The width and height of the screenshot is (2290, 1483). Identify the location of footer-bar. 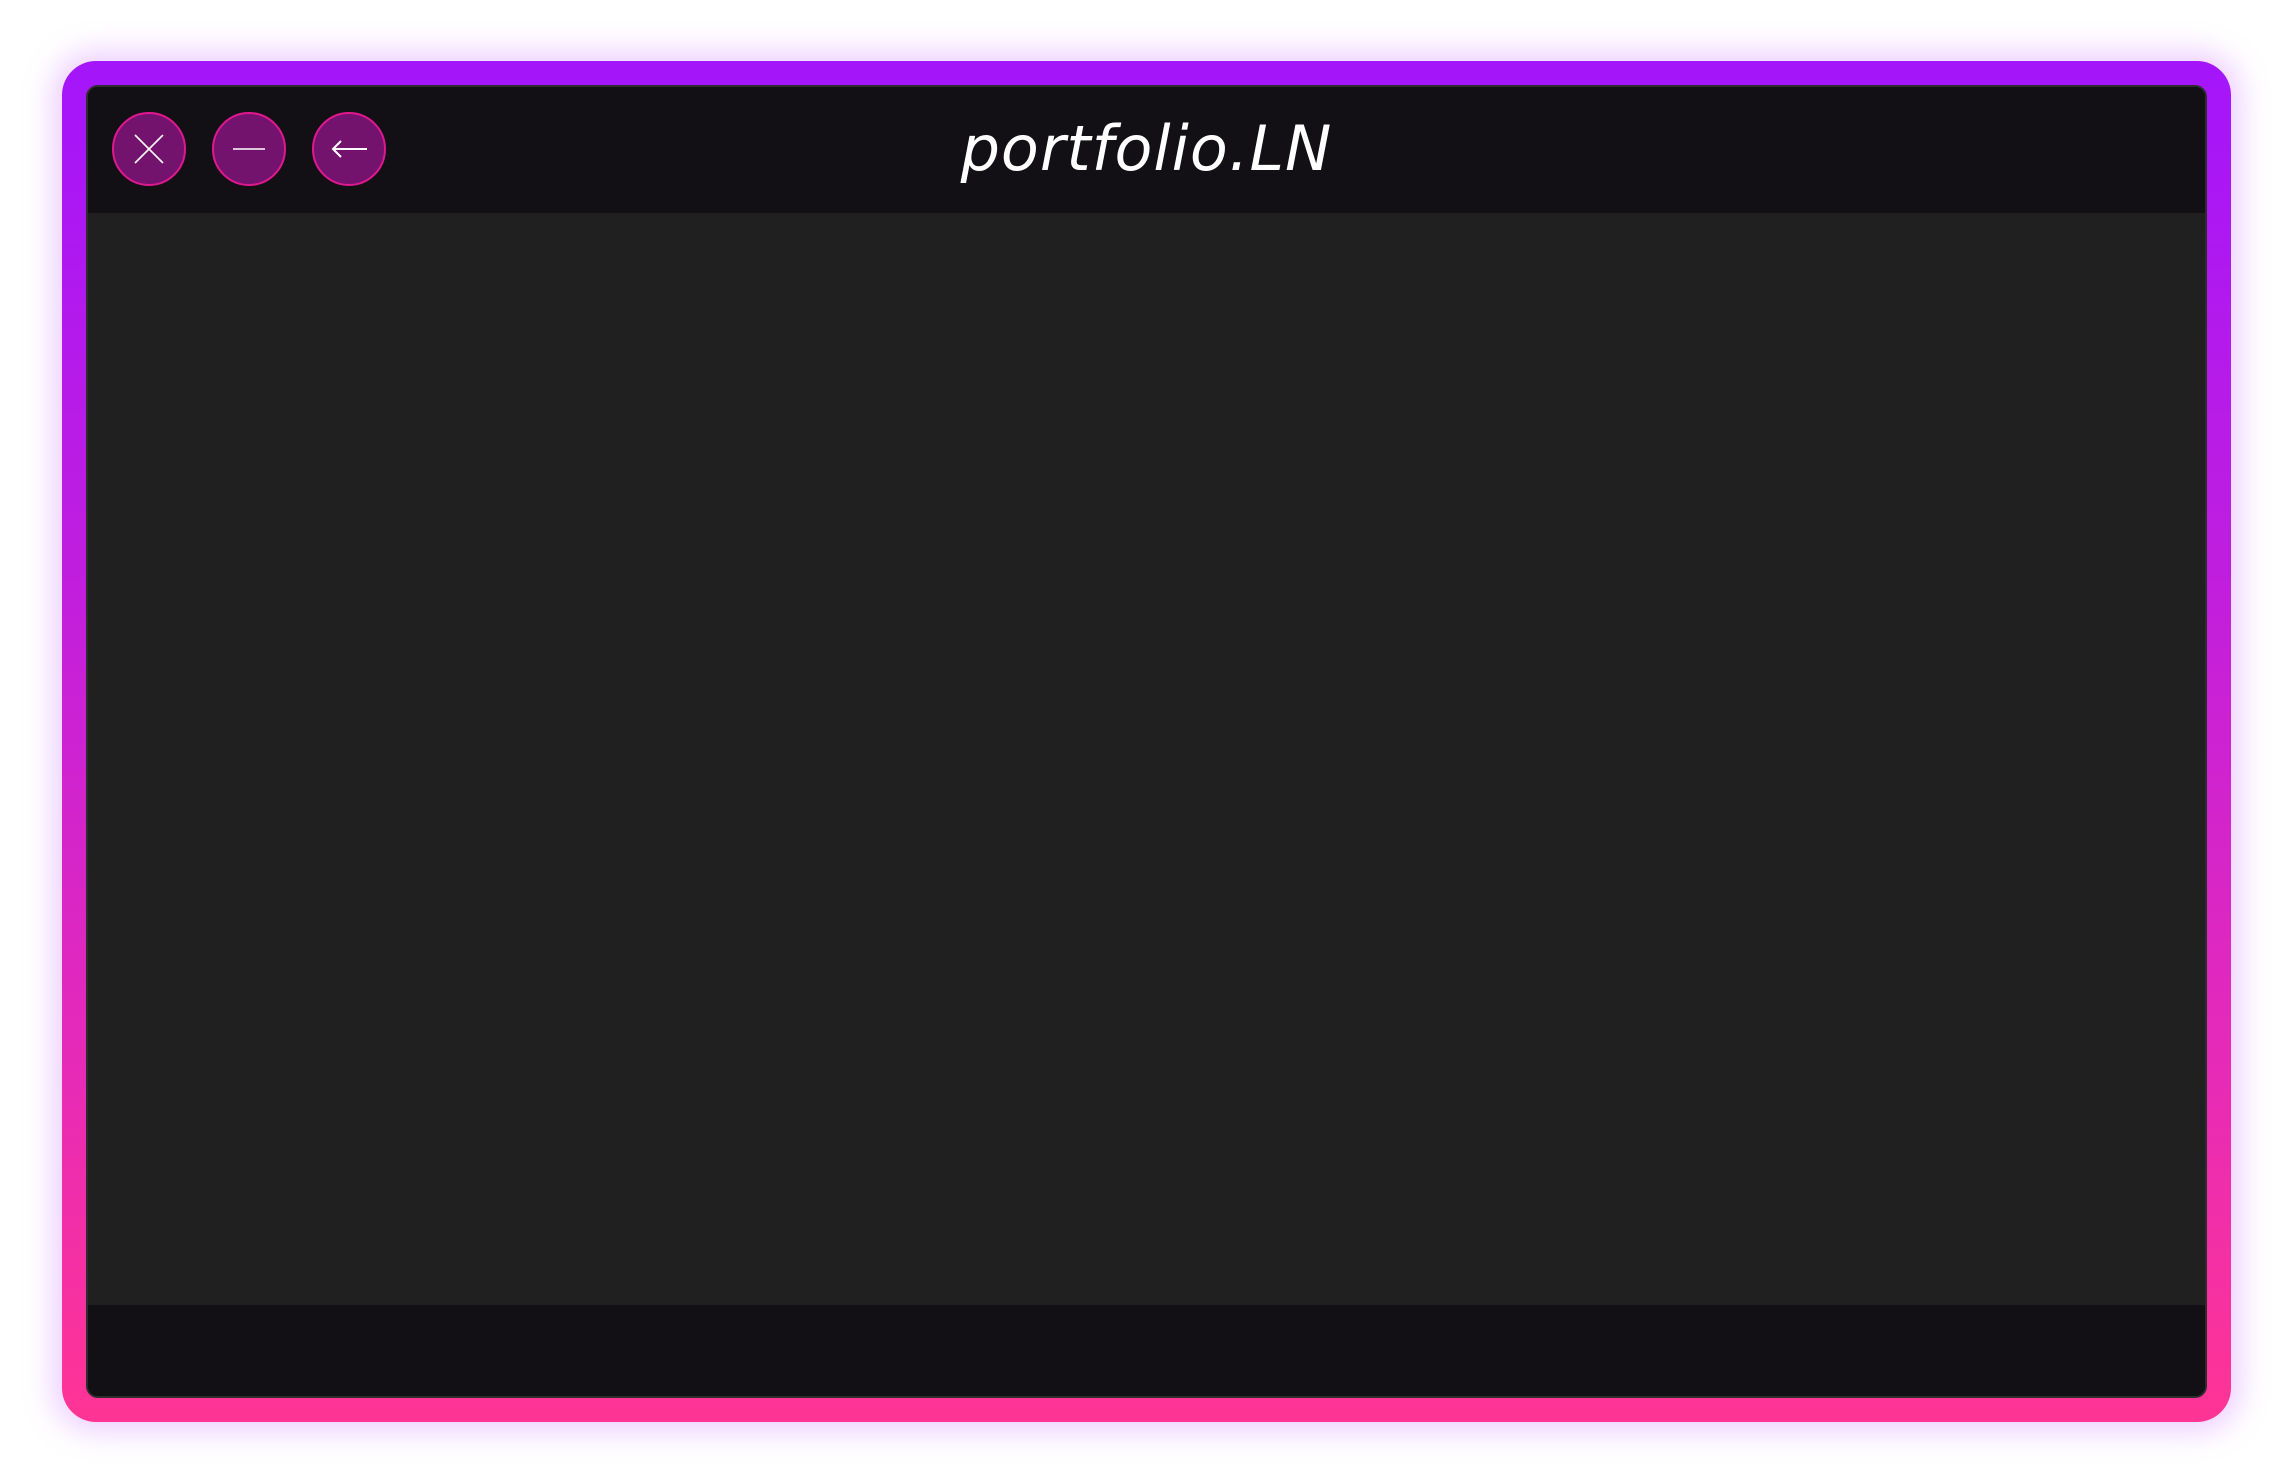
(1146, 1350).